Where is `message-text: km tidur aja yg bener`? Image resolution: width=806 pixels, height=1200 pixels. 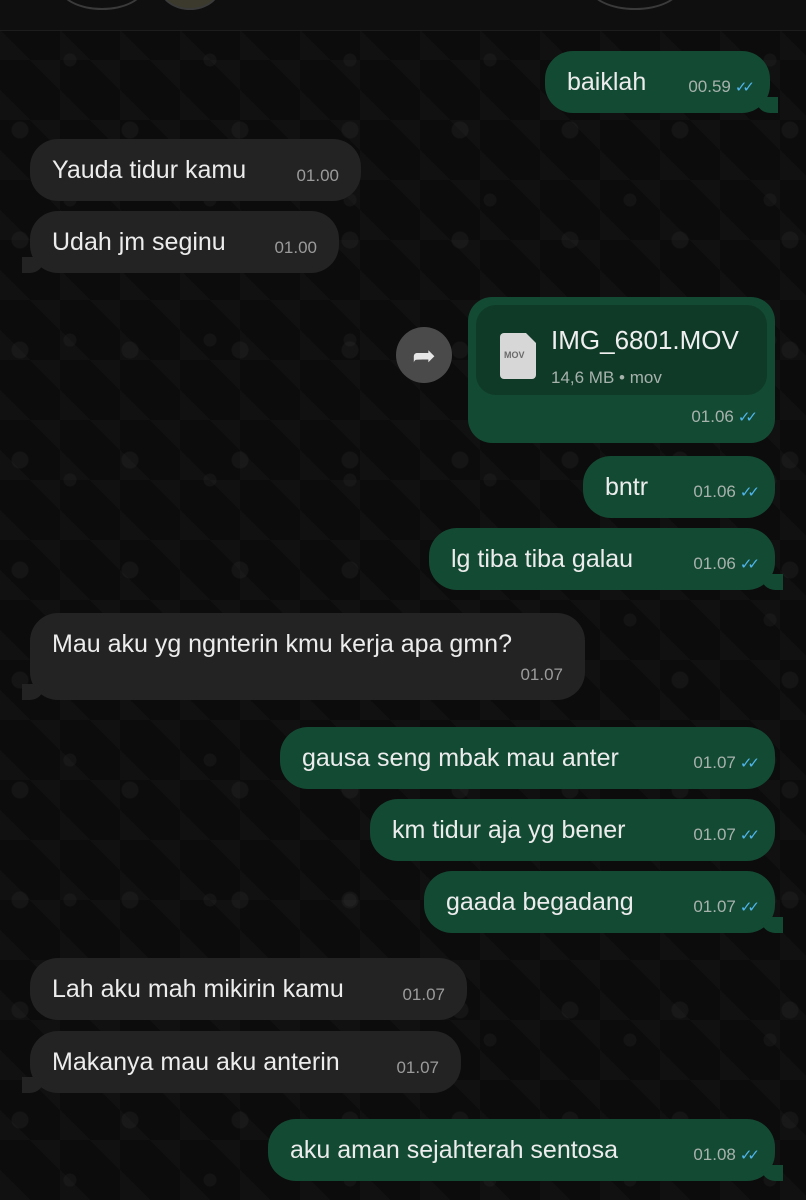 message-text: km tidur aja yg bener is located at coordinates (509, 830).